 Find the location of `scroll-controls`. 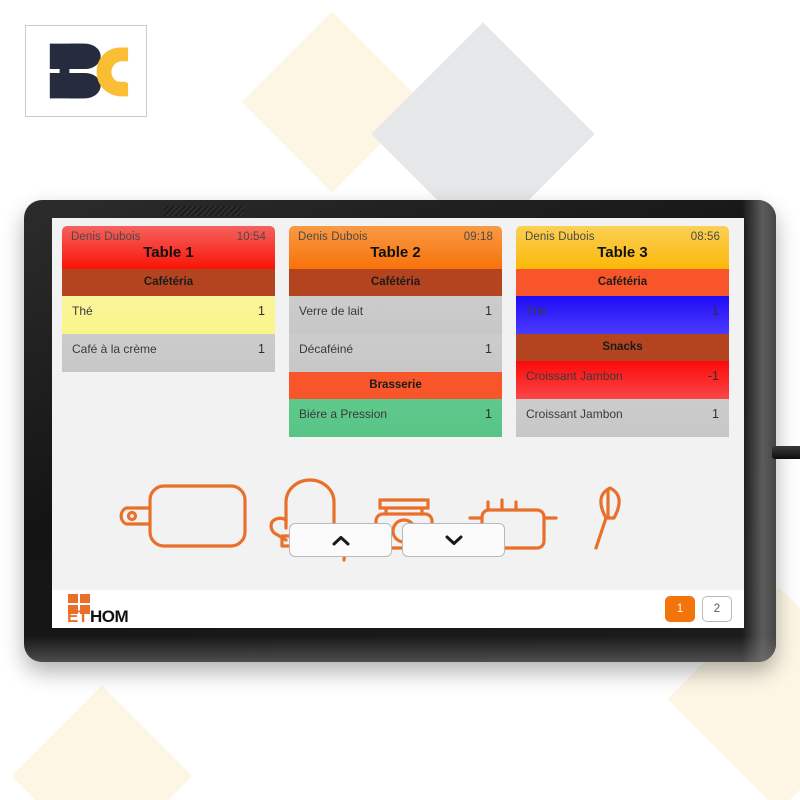

scroll-controls is located at coordinates (397, 540).